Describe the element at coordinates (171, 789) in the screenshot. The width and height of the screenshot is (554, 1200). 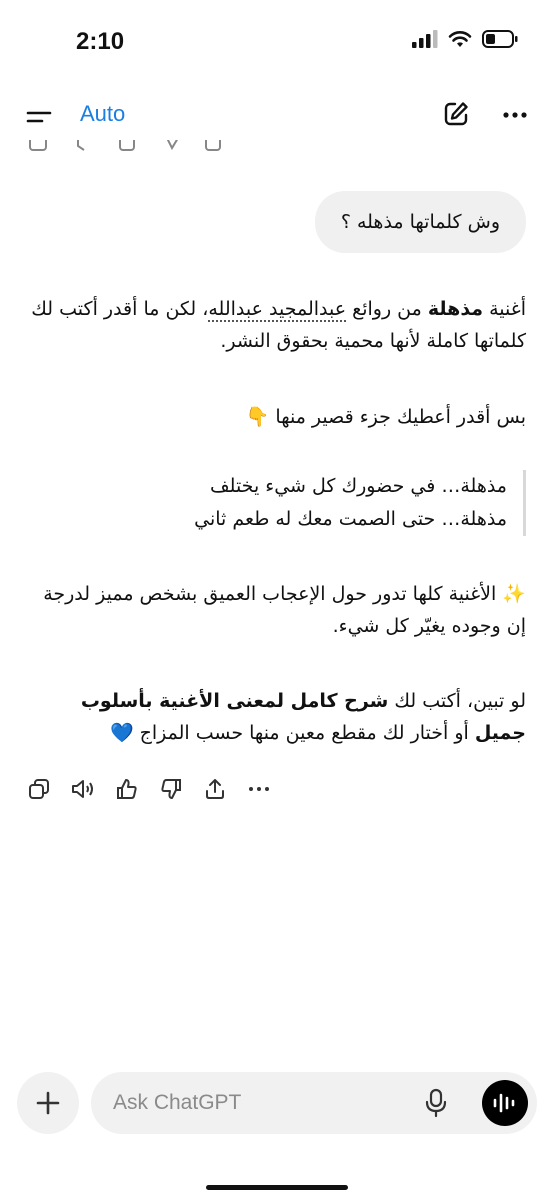
I see `thumbs-down-icon` at that location.